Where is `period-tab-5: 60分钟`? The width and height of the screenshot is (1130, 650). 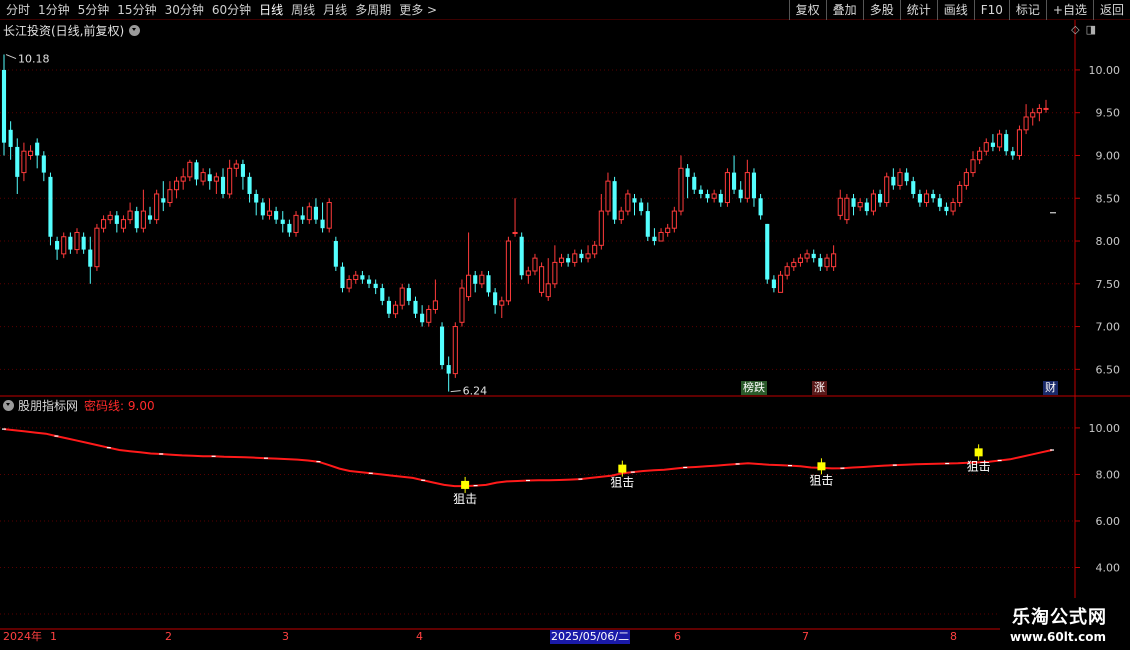
period-tab-5: 60分钟 is located at coordinates (231, 10).